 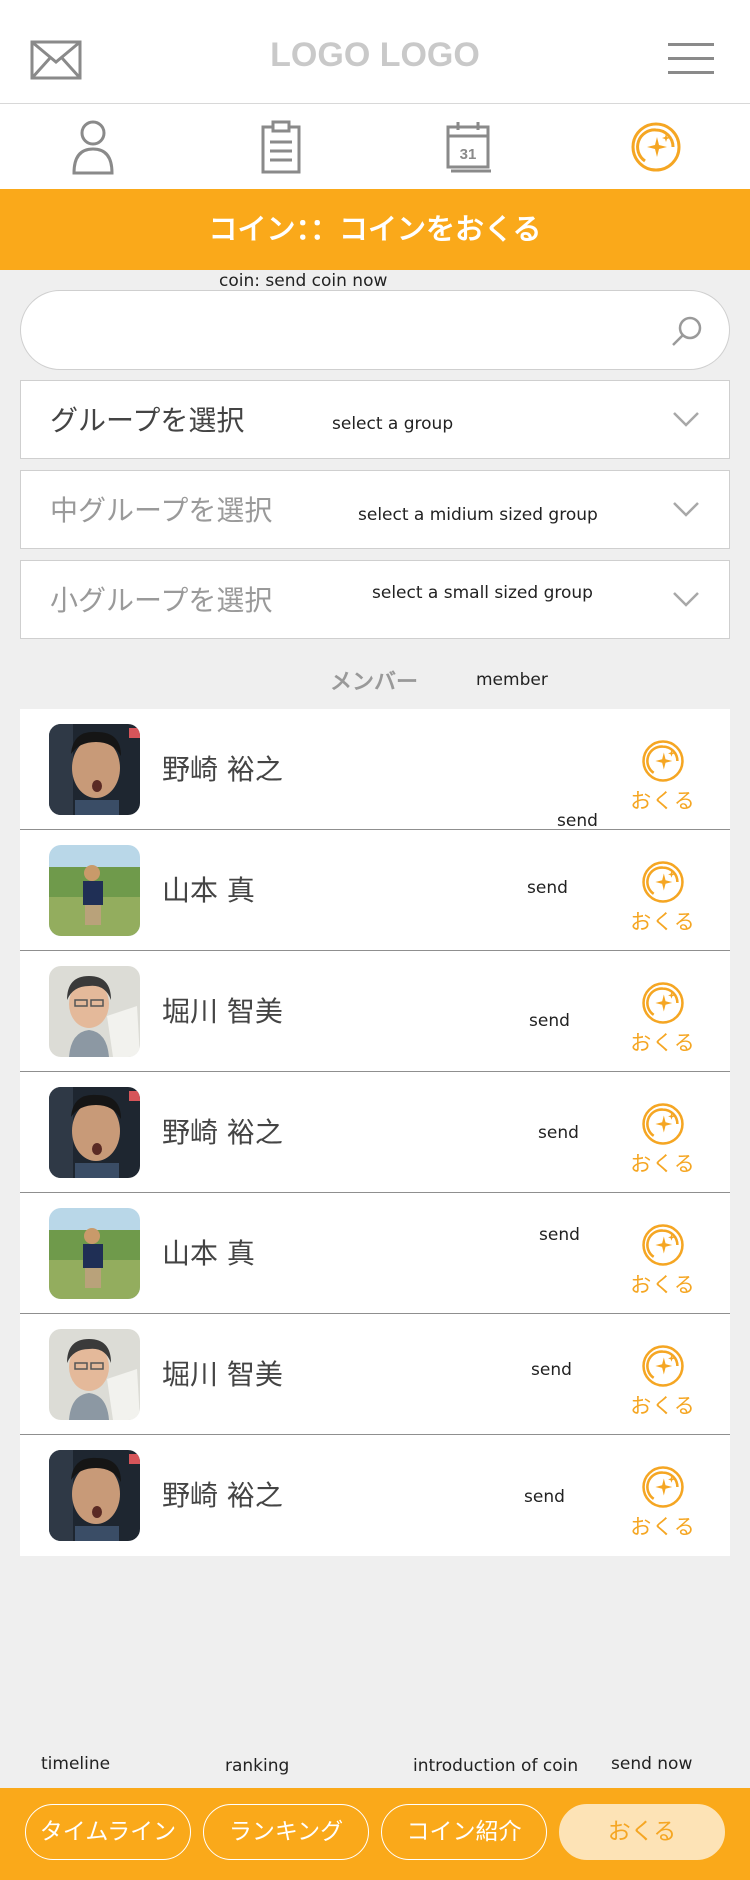 I want to click on search-icon, so click(x=687, y=331).